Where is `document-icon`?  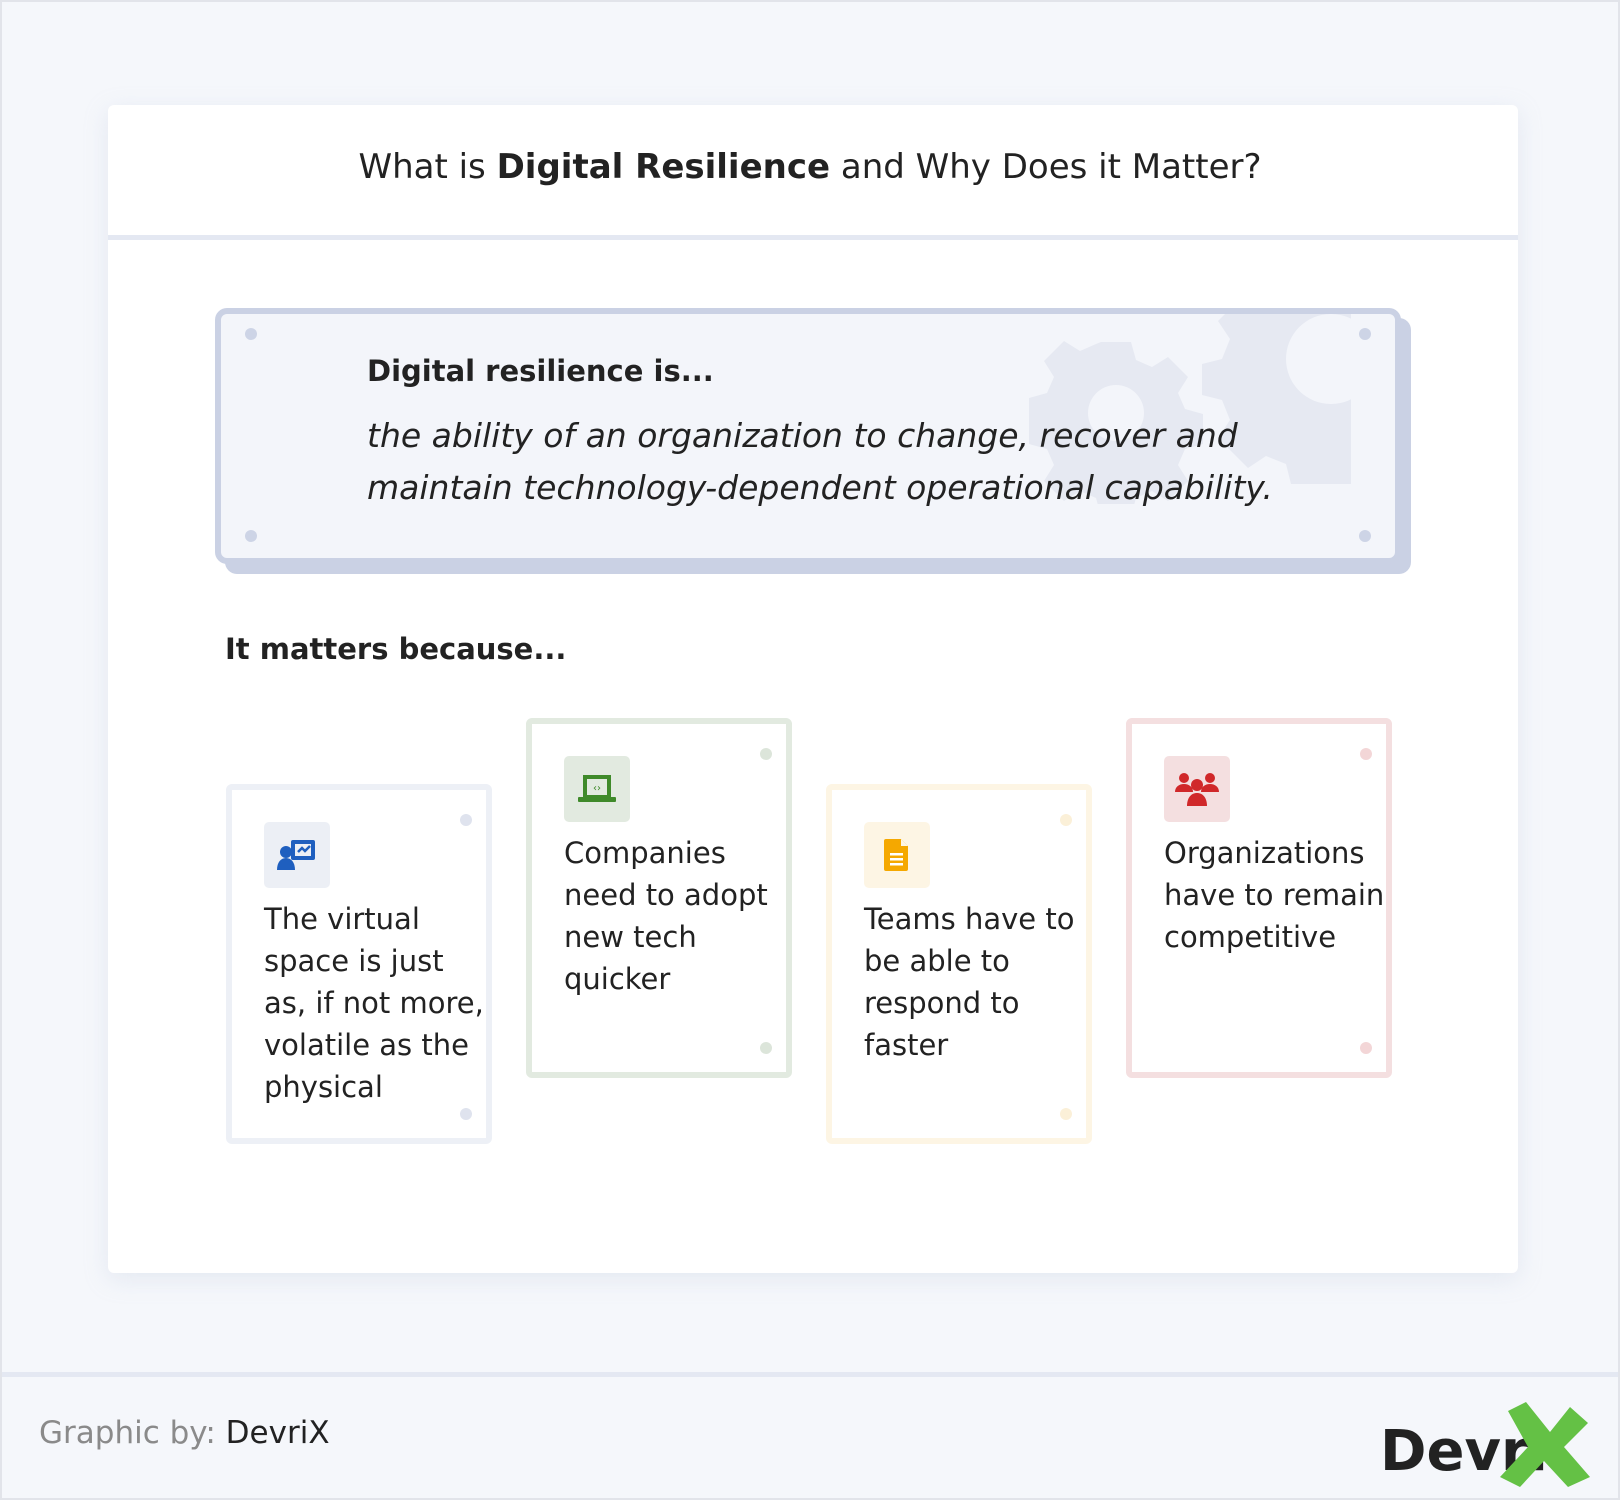
document-icon is located at coordinates (897, 855).